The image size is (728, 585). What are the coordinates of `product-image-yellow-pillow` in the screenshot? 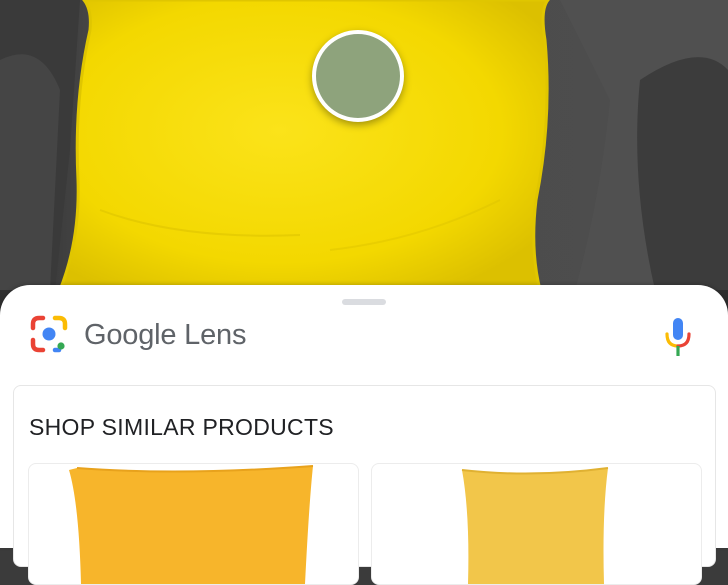 It's located at (535, 525).